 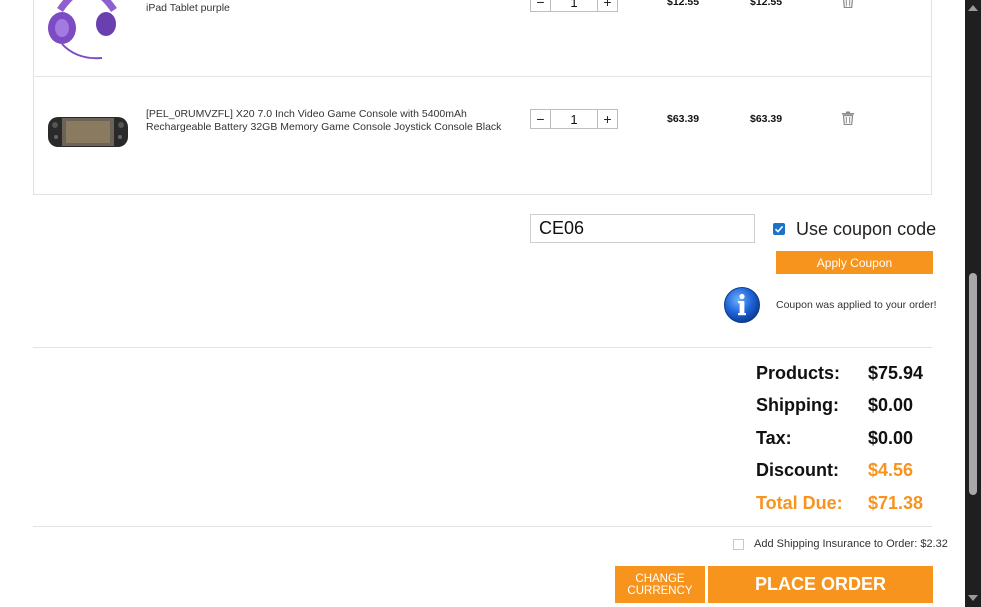 What do you see at coordinates (326, 8) in the screenshot?
I see `product-name: iPad Tablet purple` at bounding box center [326, 8].